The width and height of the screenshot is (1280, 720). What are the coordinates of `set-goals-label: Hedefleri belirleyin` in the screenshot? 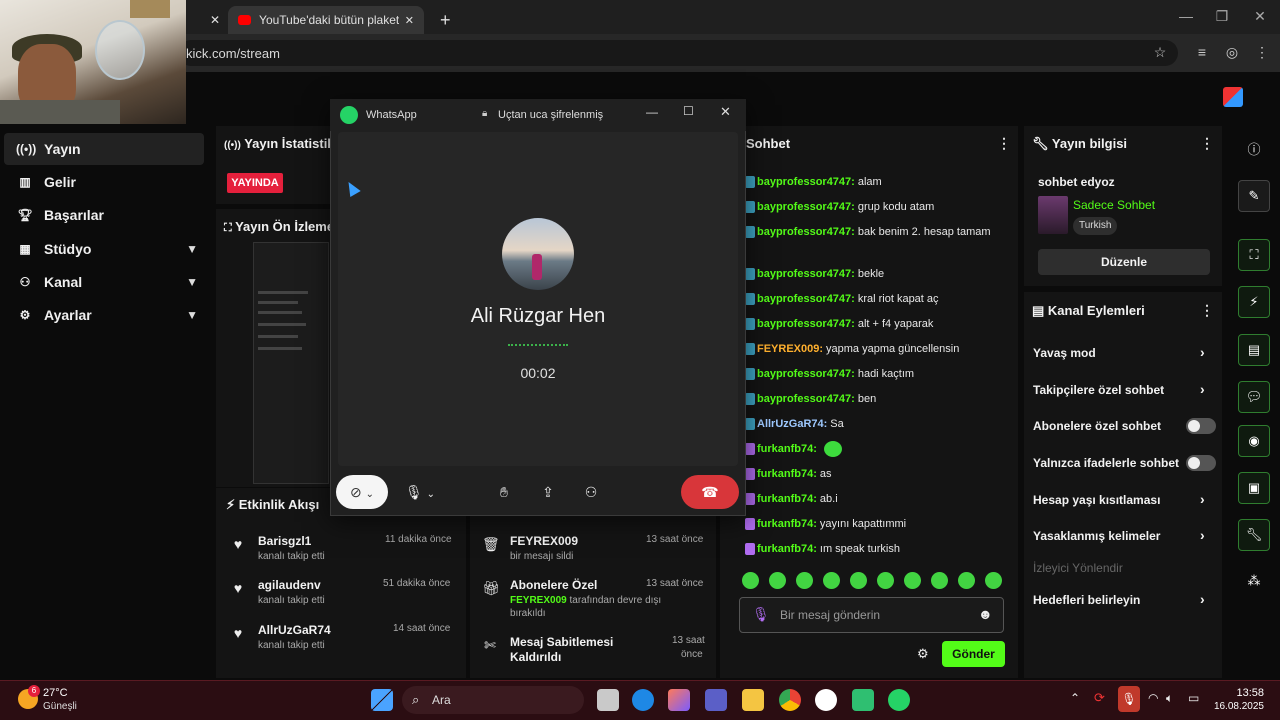 It's located at (1086, 600).